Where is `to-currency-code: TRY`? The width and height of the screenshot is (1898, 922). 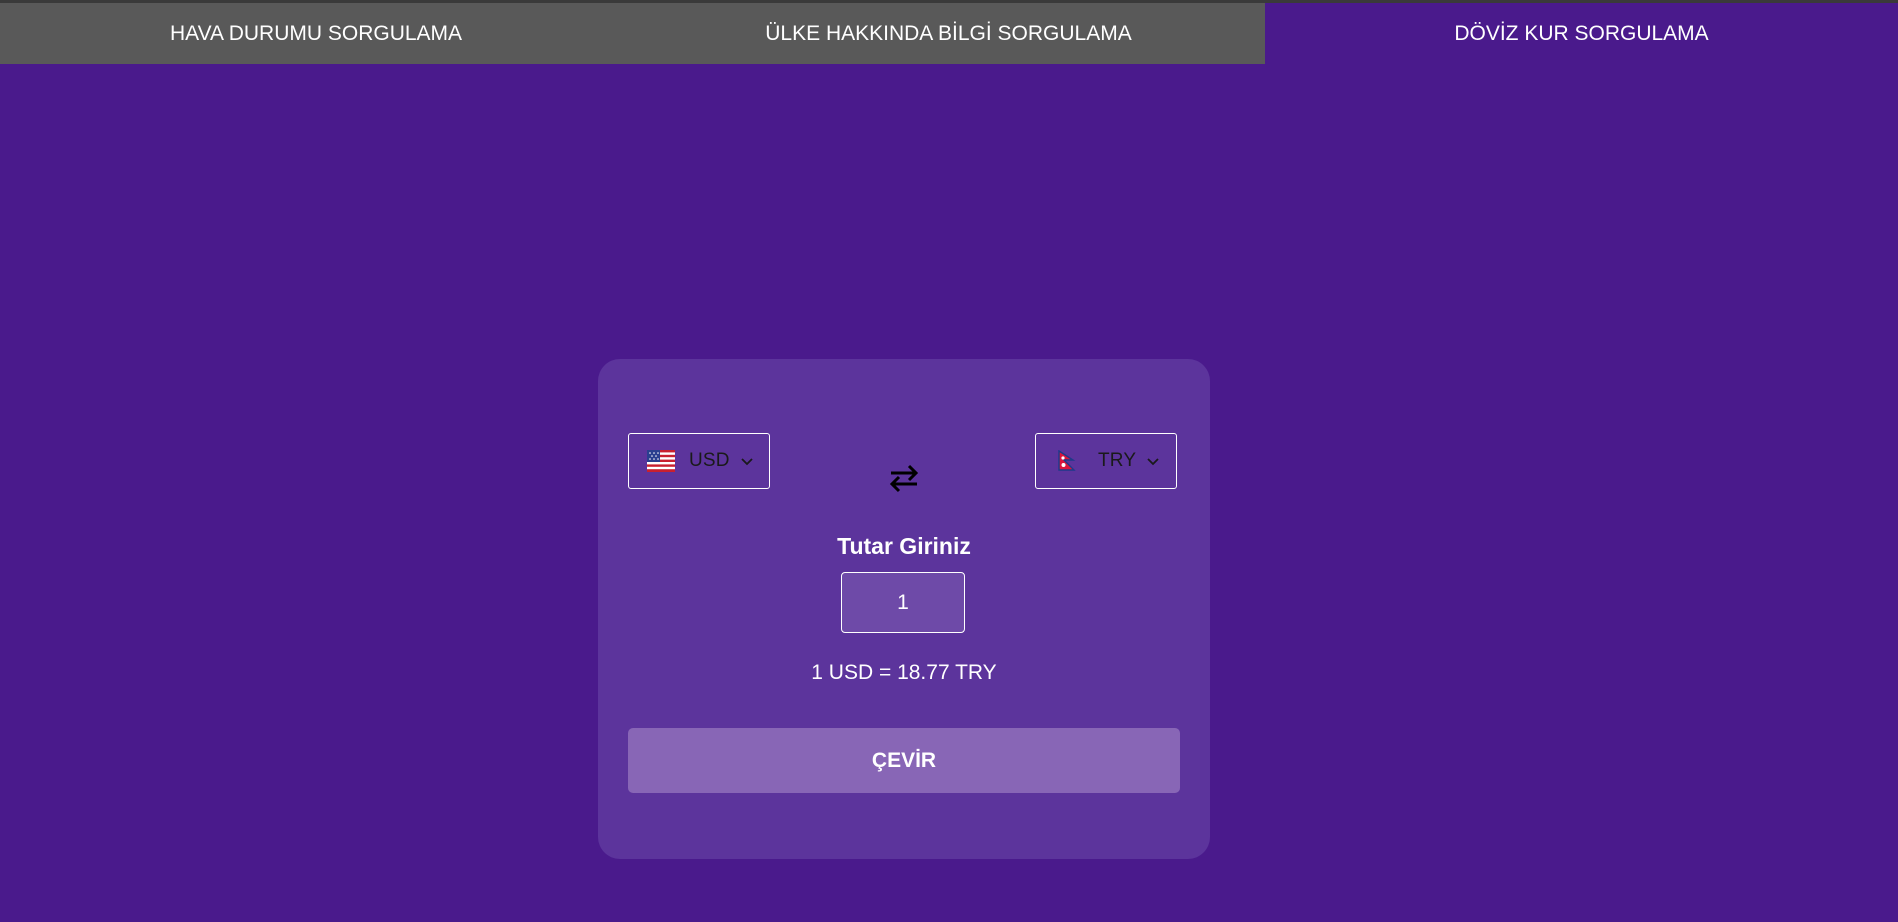
to-currency-code: TRY is located at coordinates (1117, 460).